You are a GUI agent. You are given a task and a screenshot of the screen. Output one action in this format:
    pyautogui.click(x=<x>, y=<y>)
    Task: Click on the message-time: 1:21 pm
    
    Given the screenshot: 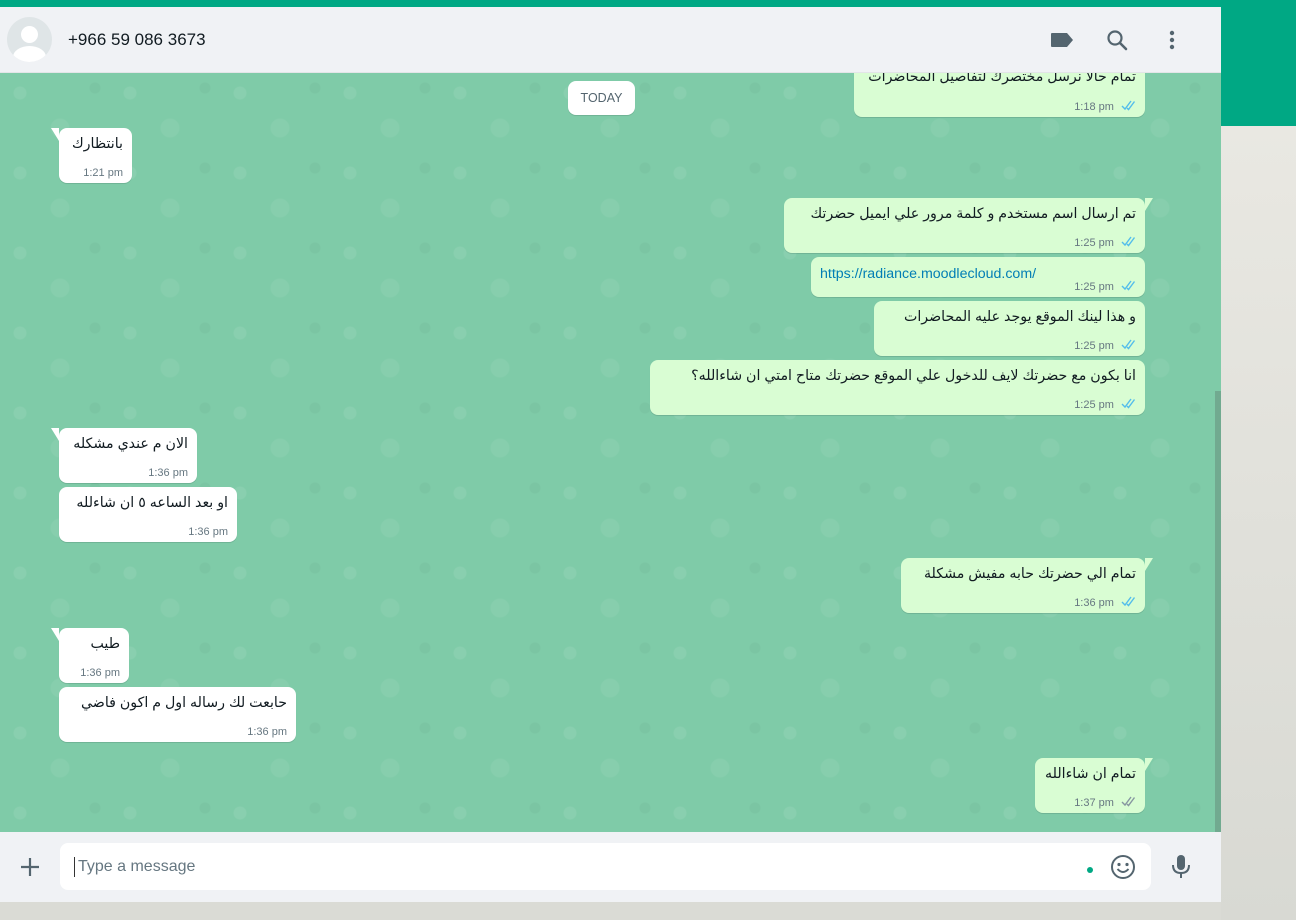 What is the action you would take?
    pyautogui.click(x=103, y=173)
    